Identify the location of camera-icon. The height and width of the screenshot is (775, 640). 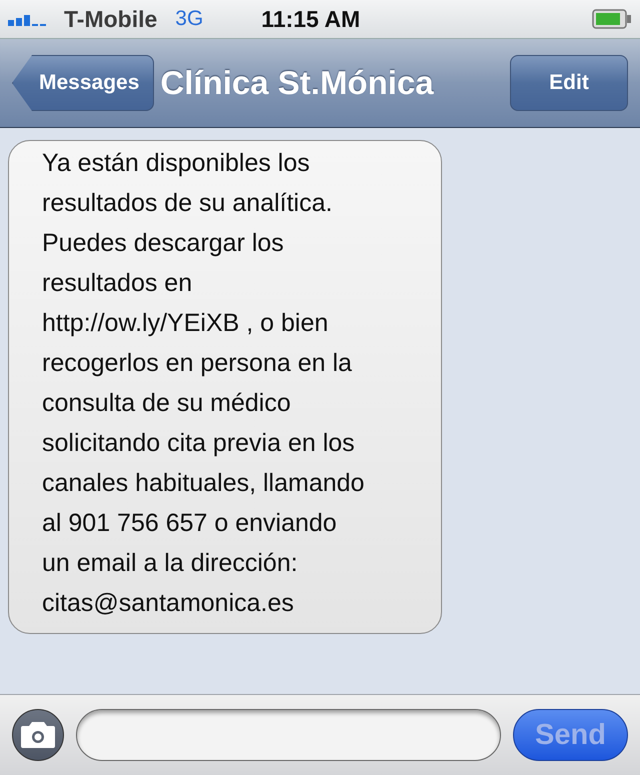
(38, 735).